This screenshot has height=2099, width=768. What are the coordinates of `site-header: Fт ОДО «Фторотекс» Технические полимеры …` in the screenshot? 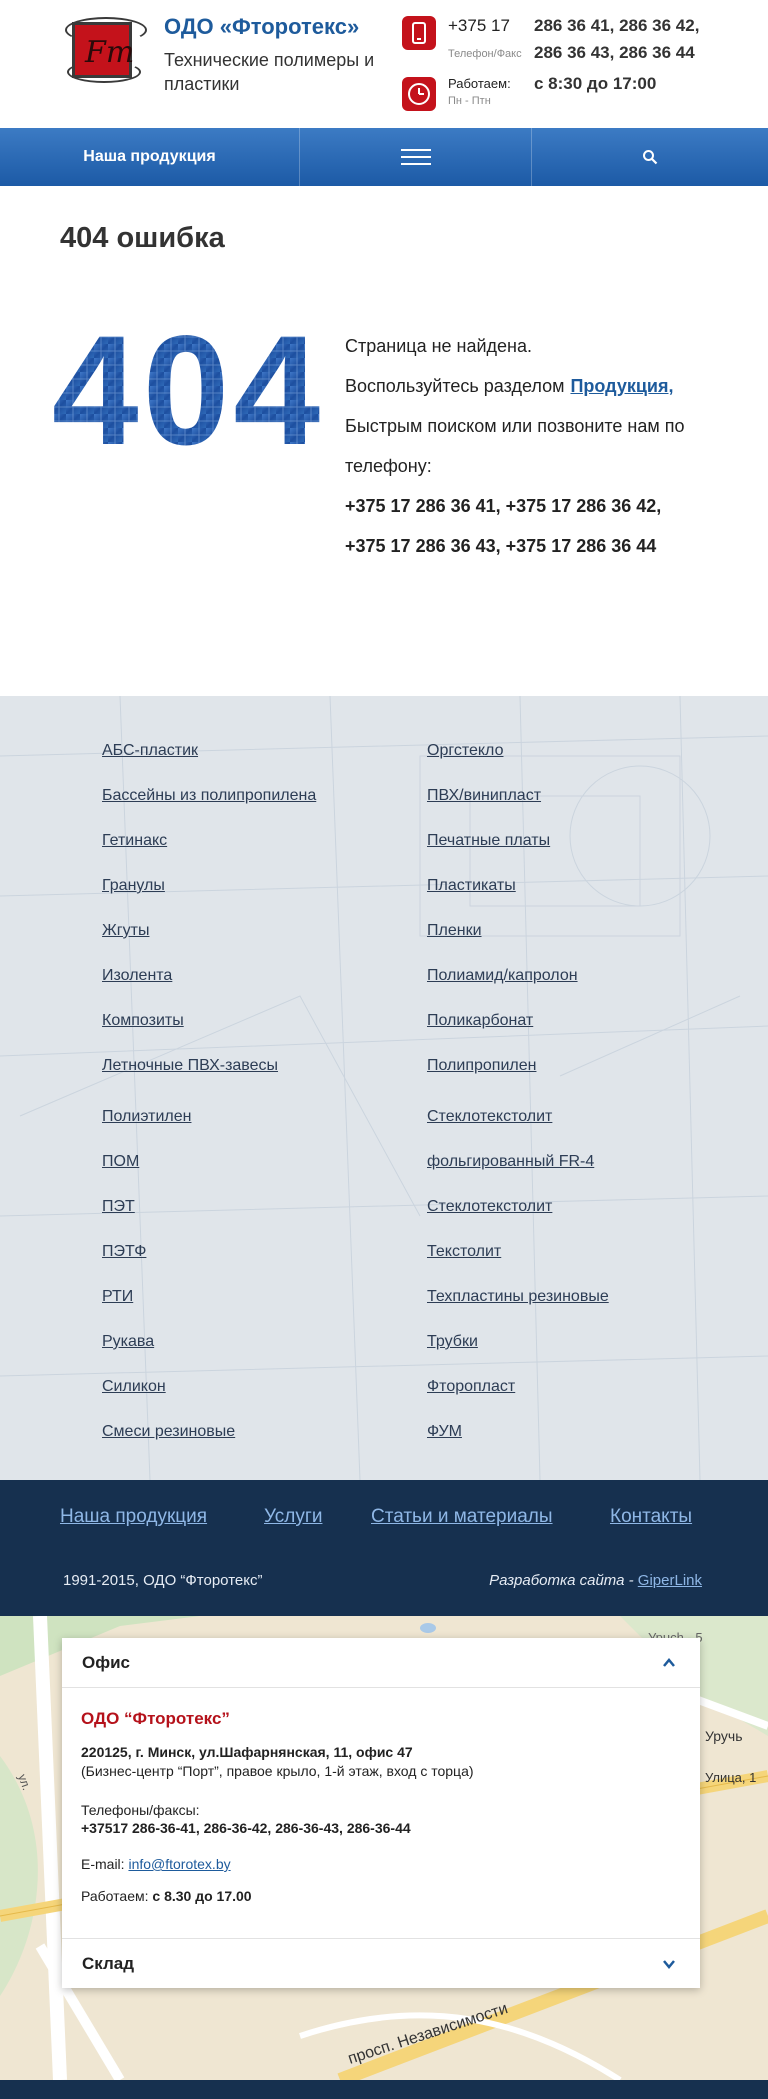 It's located at (384, 64).